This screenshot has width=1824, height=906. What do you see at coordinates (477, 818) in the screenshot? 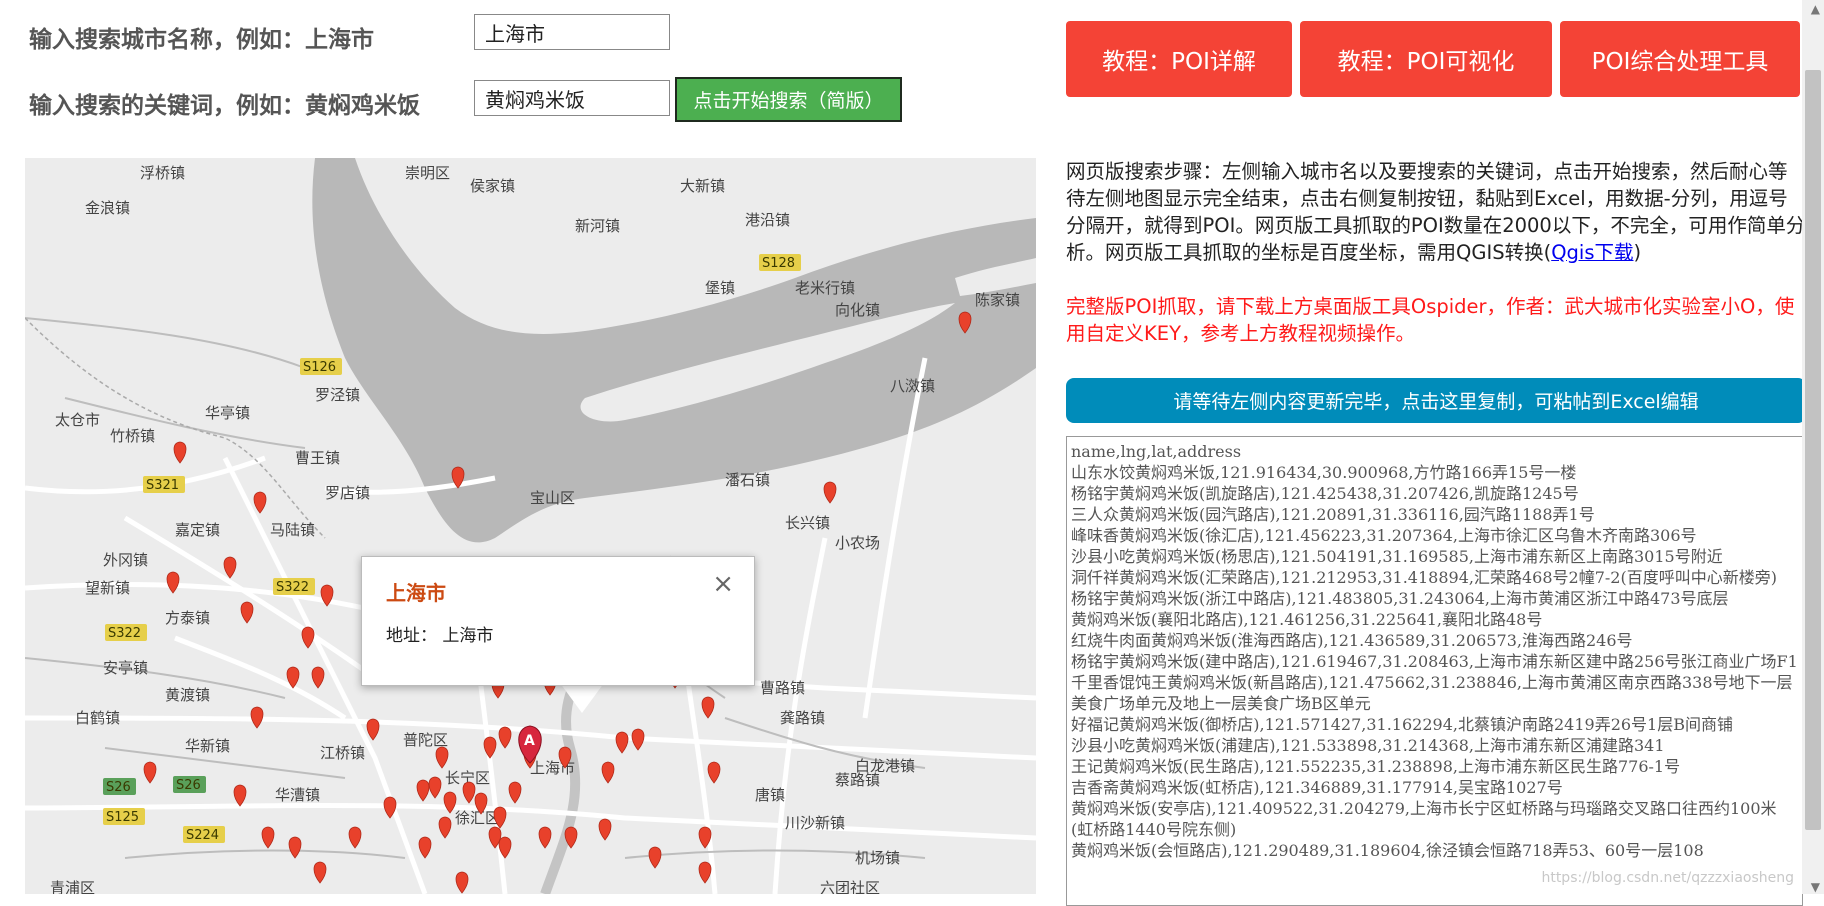
I see `map-place-label: 徐汇区` at bounding box center [477, 818].